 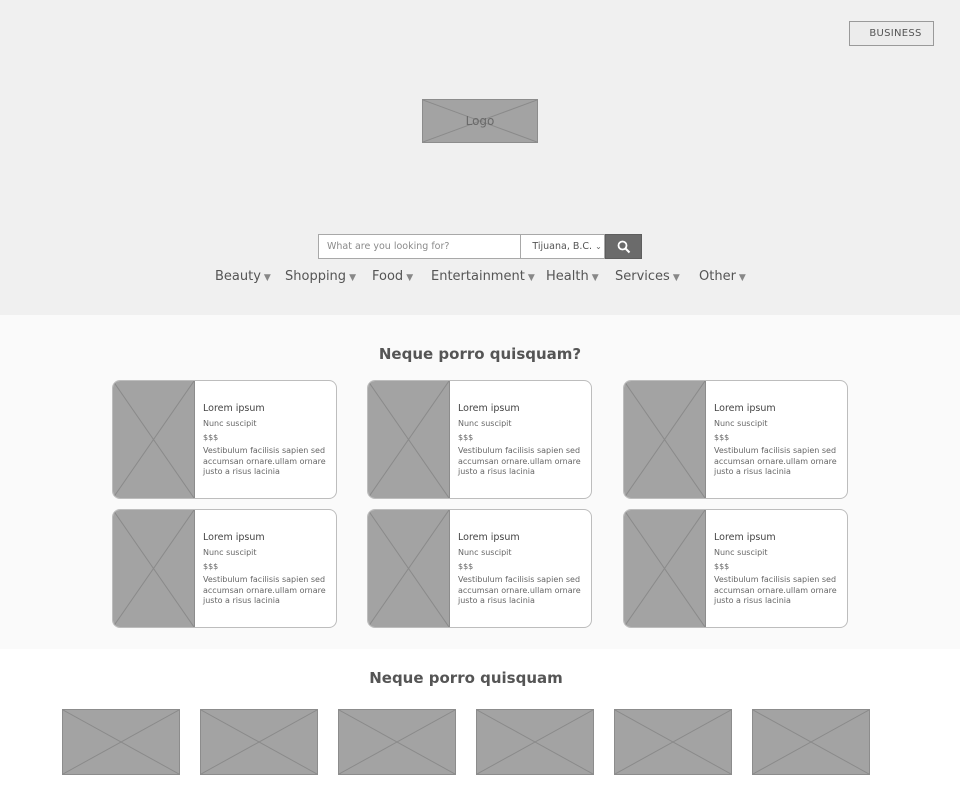 I want to click on category-food: Food ▼, so click(x=392, y=276).